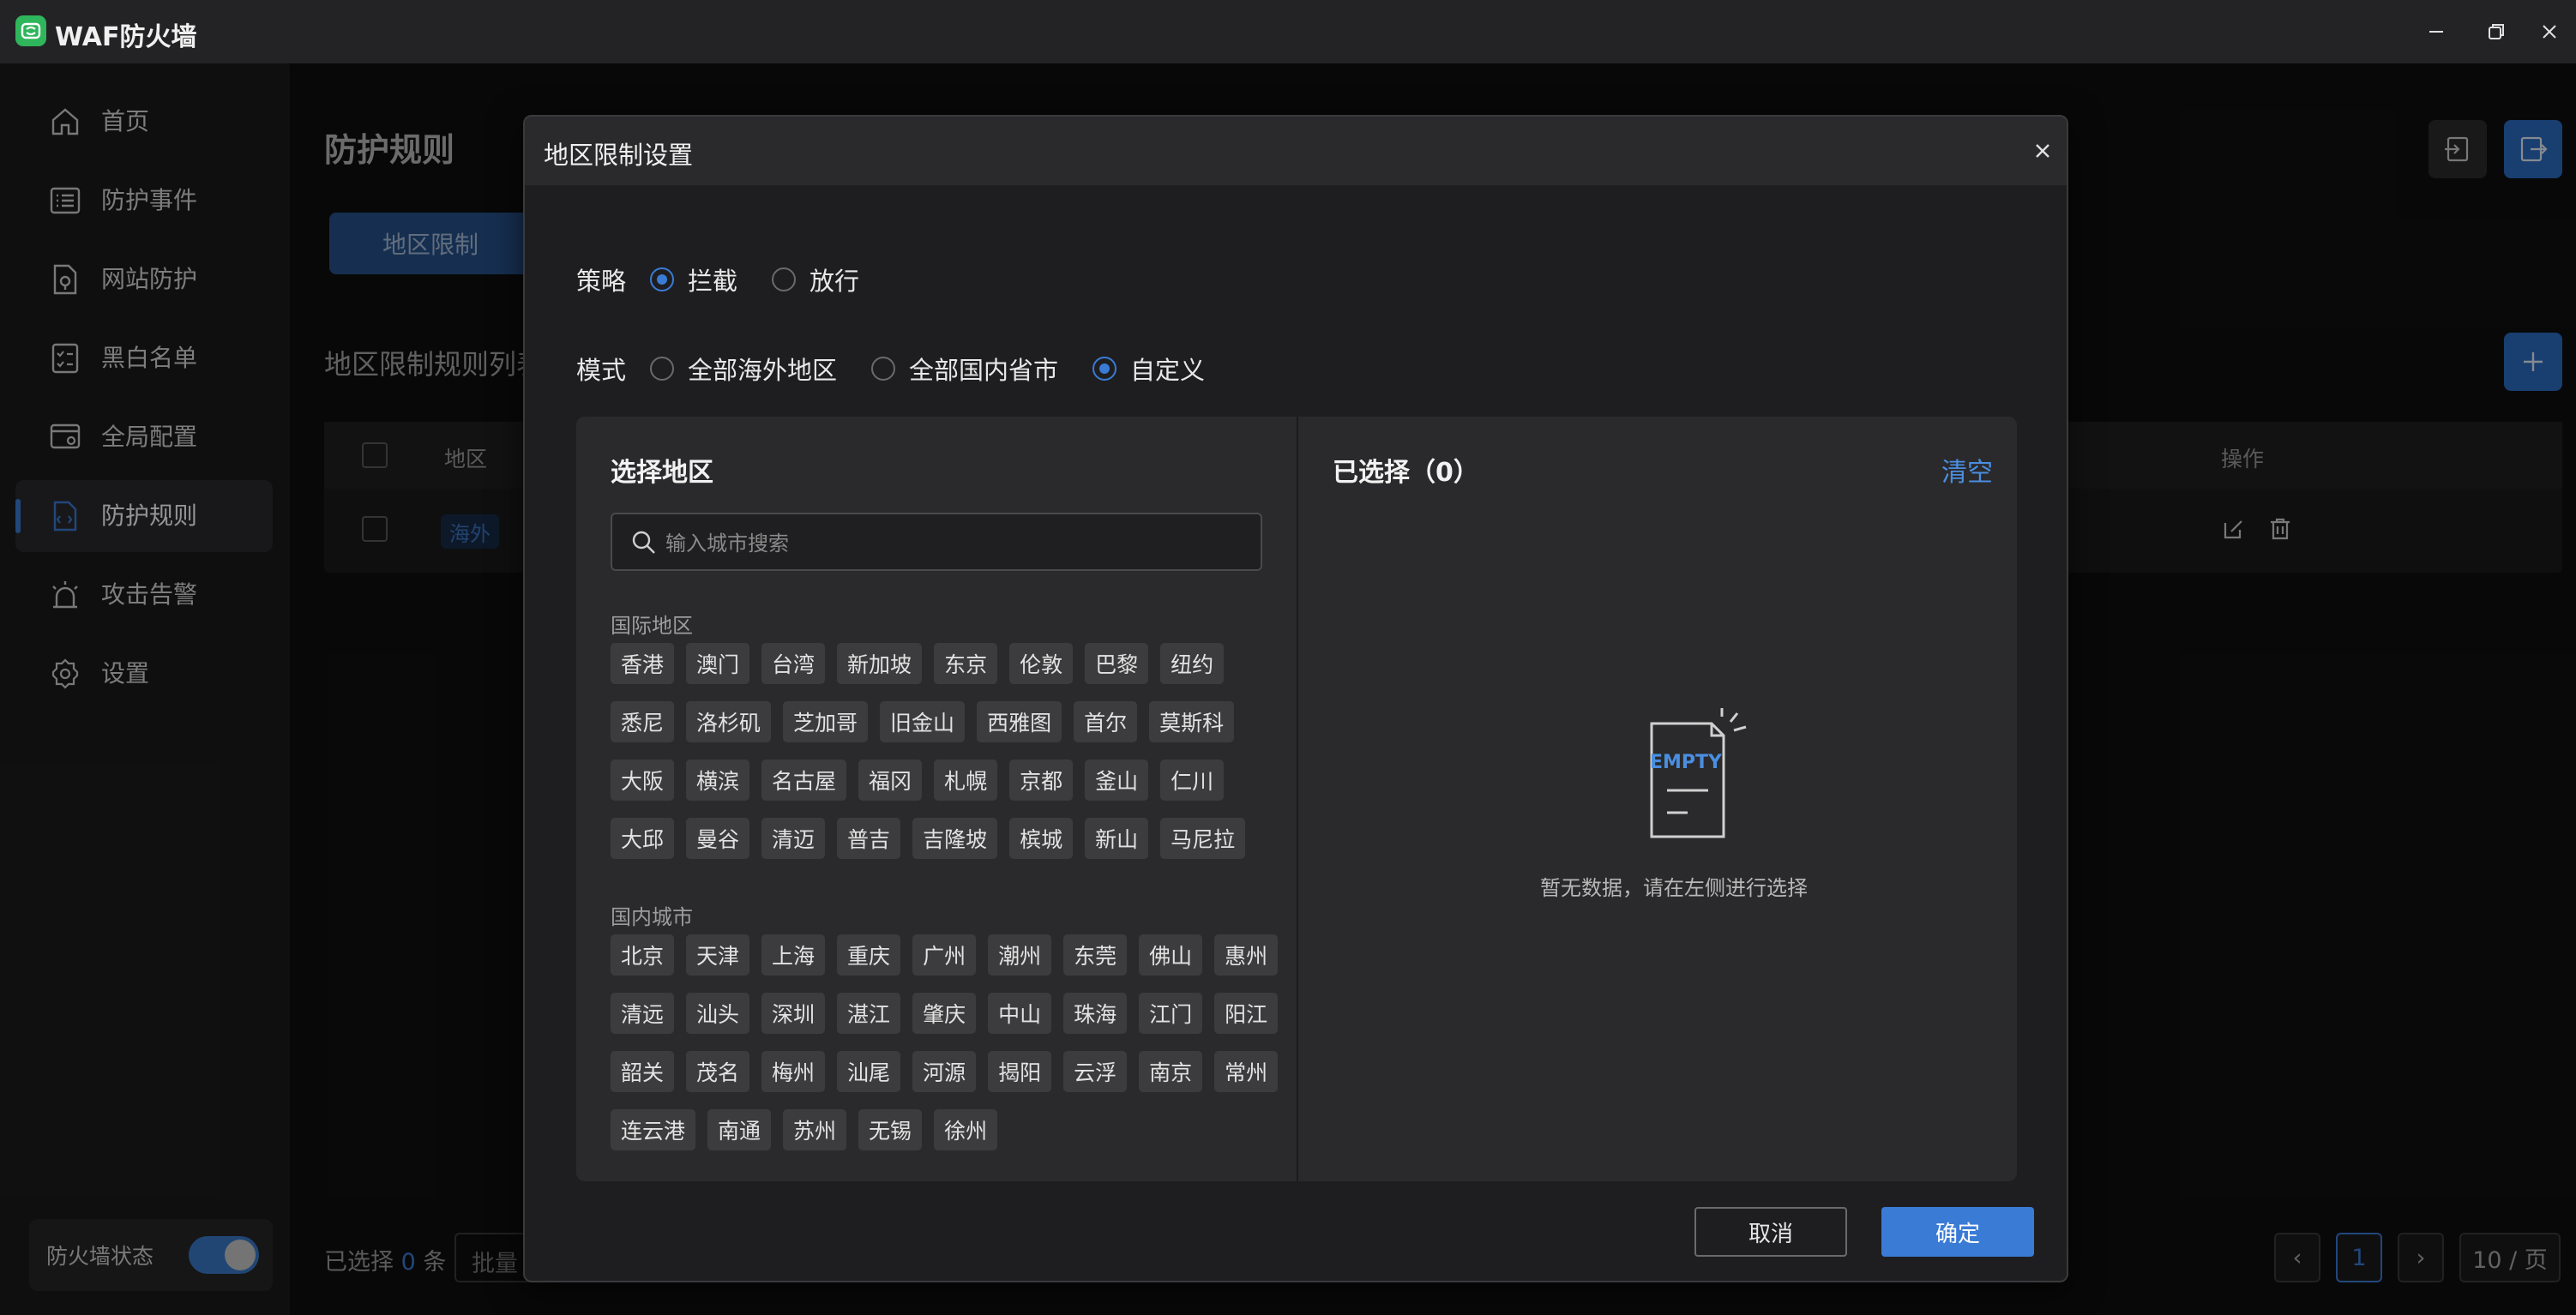 The height and width of the screenshot is (1315, 2576). Describe the element at coordinates (944, 1013) in the screenshot. I see `region-chip: 肇庆` at that location.